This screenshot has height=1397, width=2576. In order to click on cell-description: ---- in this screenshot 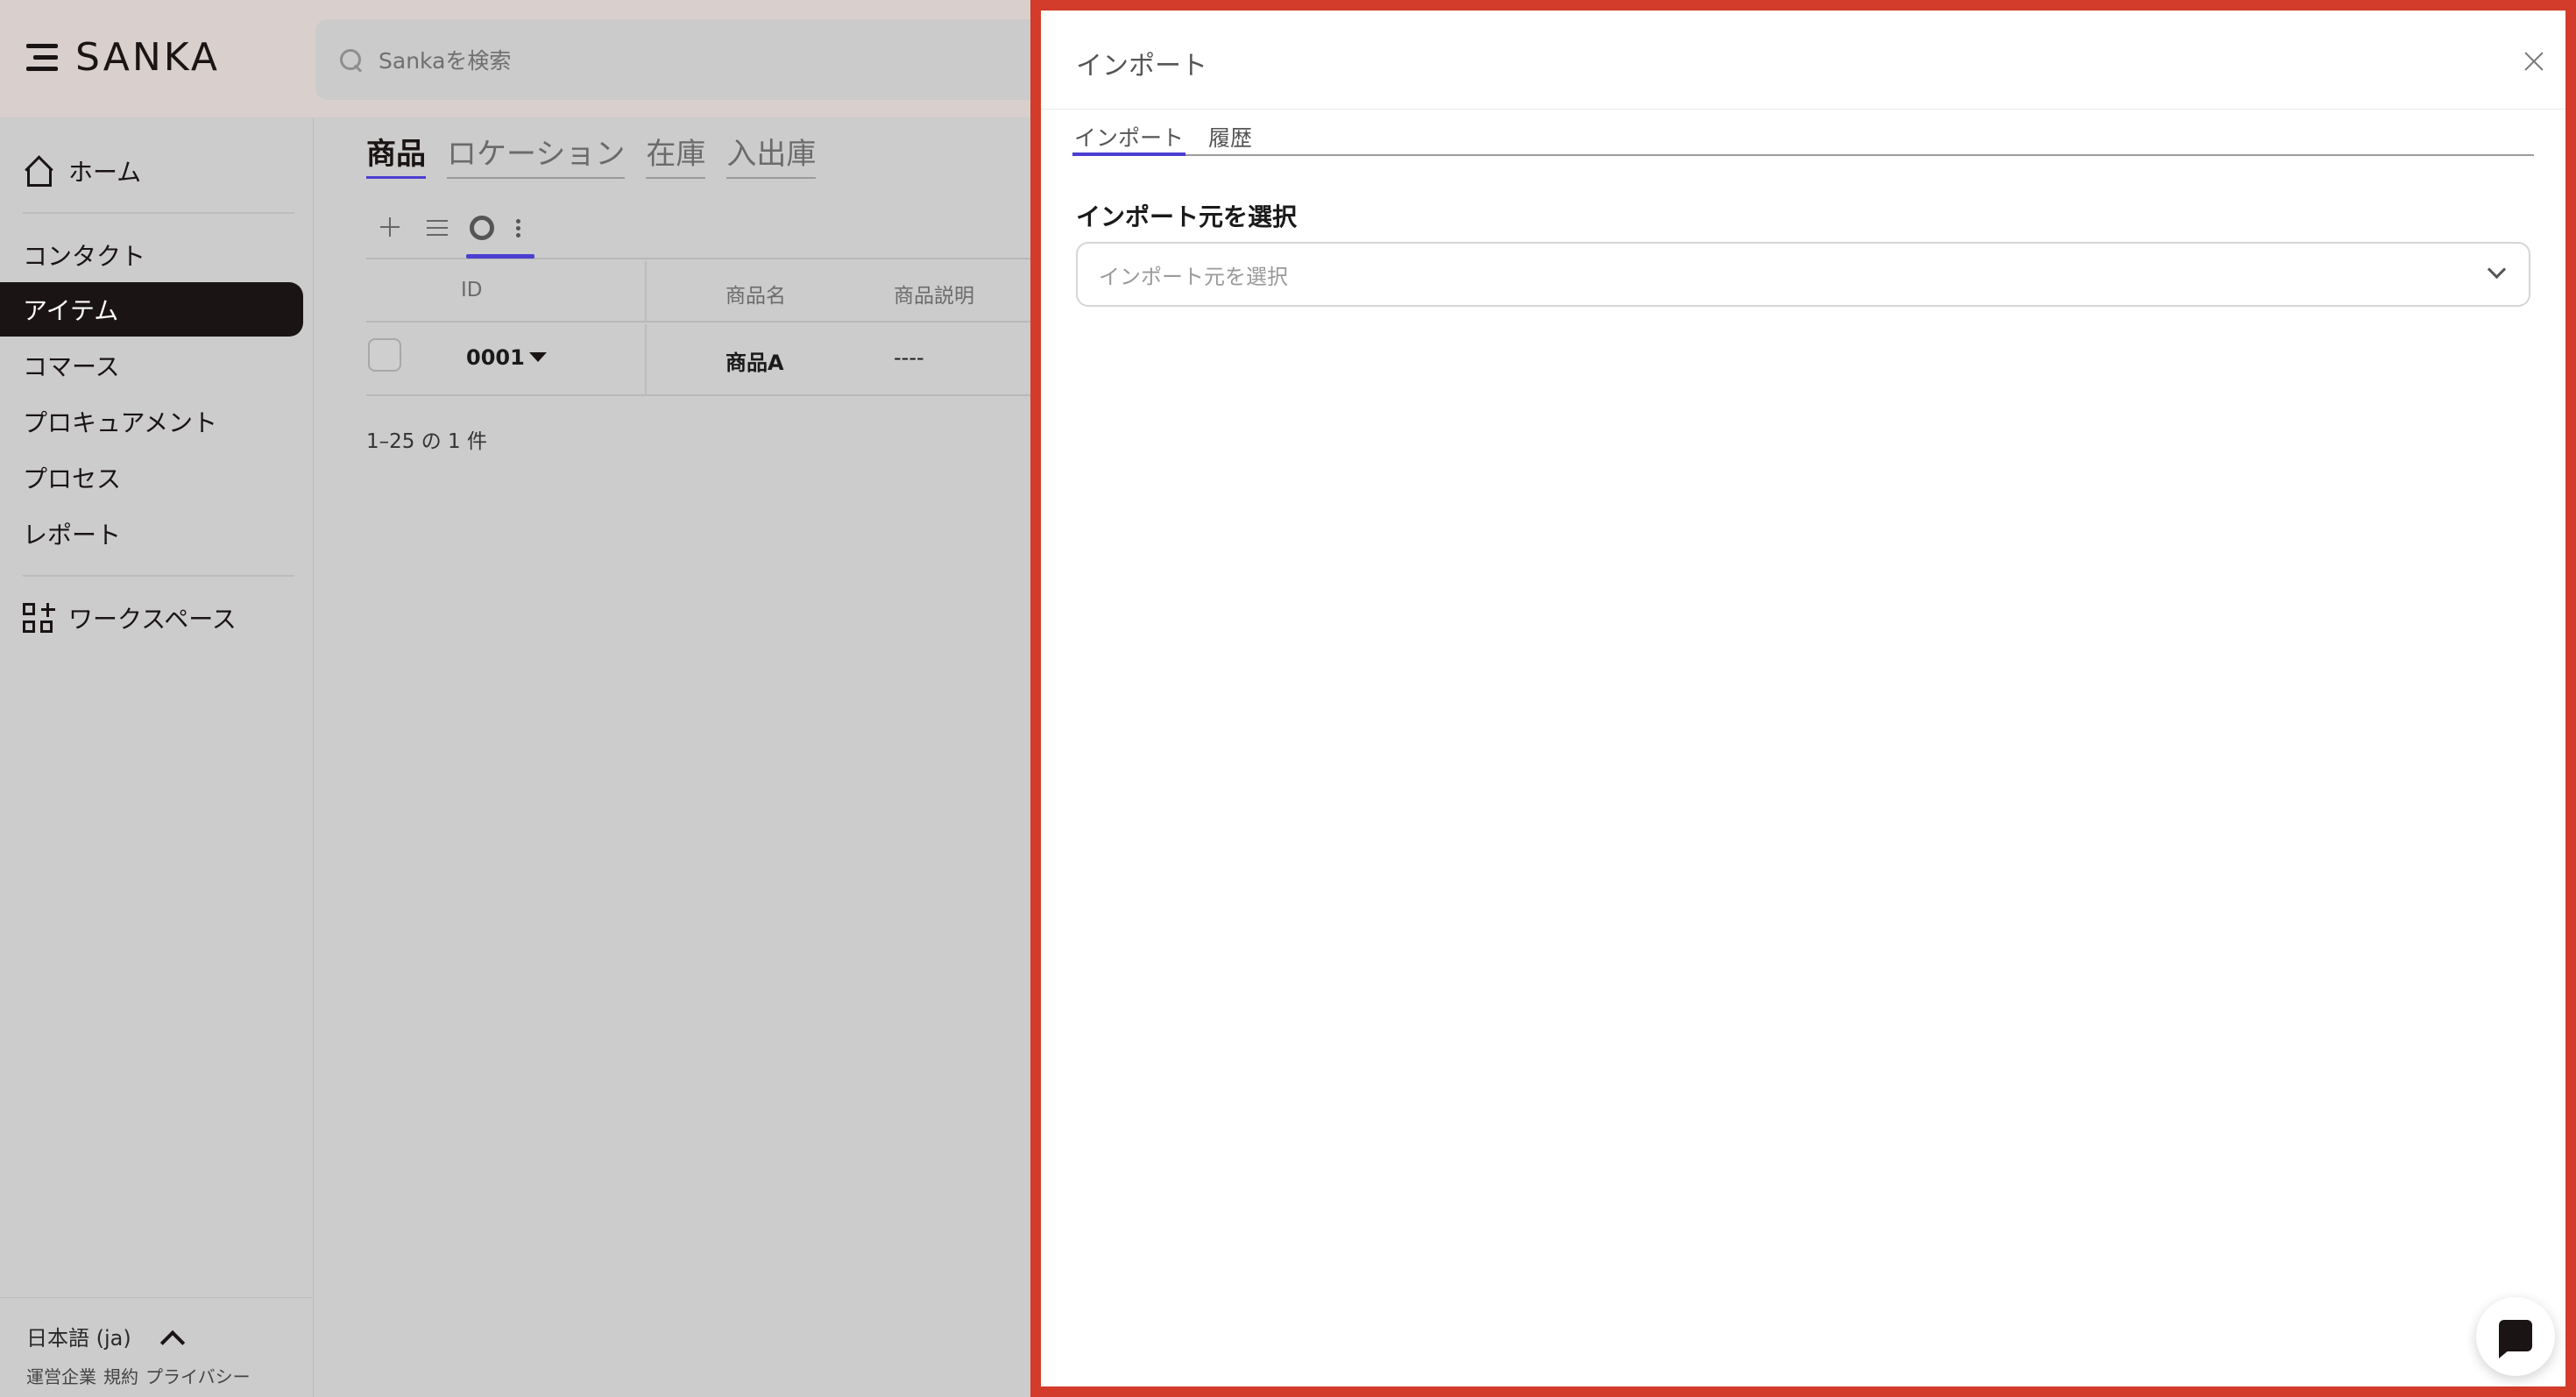, I will do `click(909, 358)`.